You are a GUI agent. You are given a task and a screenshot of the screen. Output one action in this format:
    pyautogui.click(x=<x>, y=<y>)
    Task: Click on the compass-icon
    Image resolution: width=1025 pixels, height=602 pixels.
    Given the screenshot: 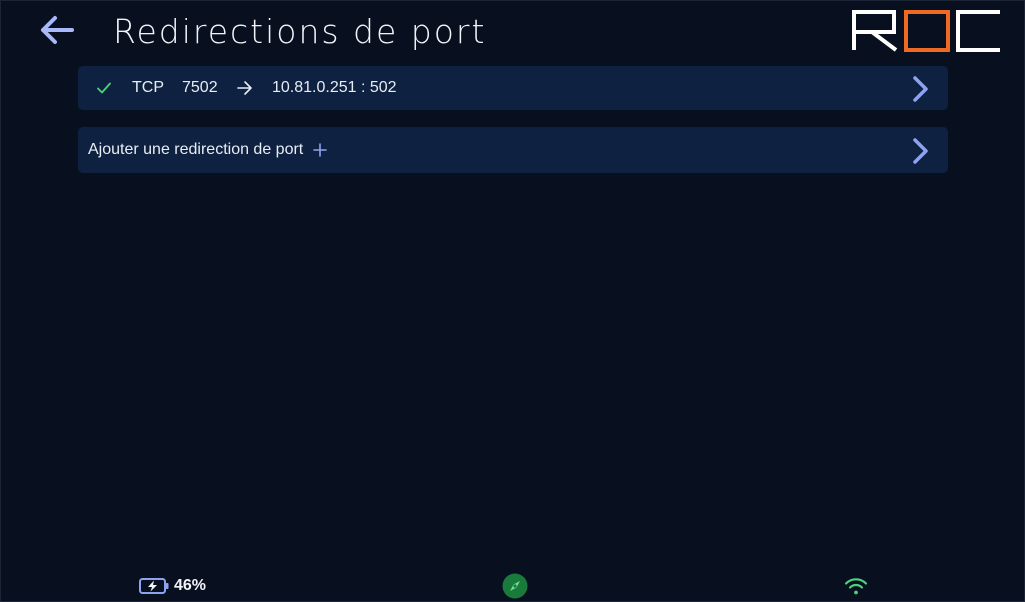 What is the action you would take?
    pyautogui.click(x=515, y=586)
    